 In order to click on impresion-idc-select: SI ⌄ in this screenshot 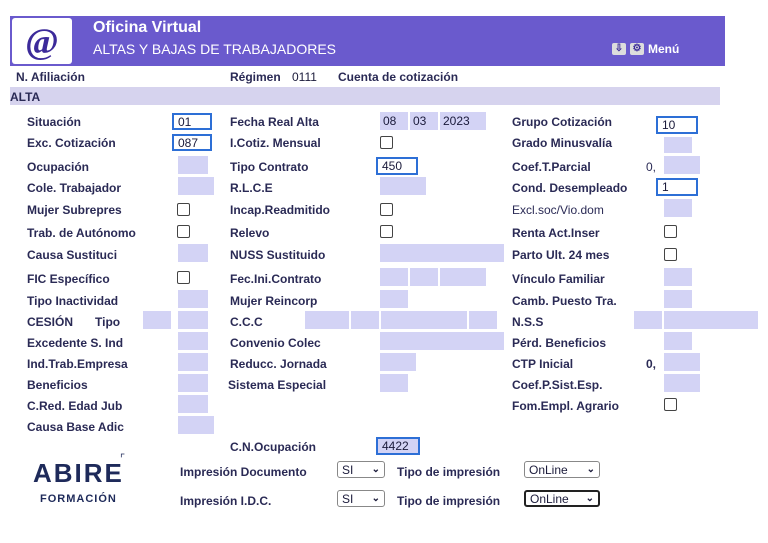, I will do `click(361, 498)`.